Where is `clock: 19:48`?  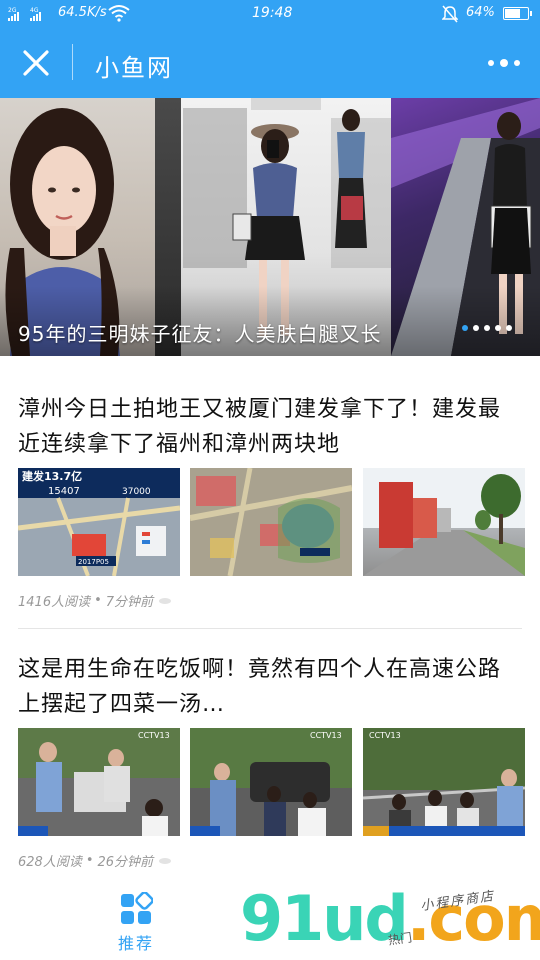 clock: 19:48 is located at coordinates (272, 13).